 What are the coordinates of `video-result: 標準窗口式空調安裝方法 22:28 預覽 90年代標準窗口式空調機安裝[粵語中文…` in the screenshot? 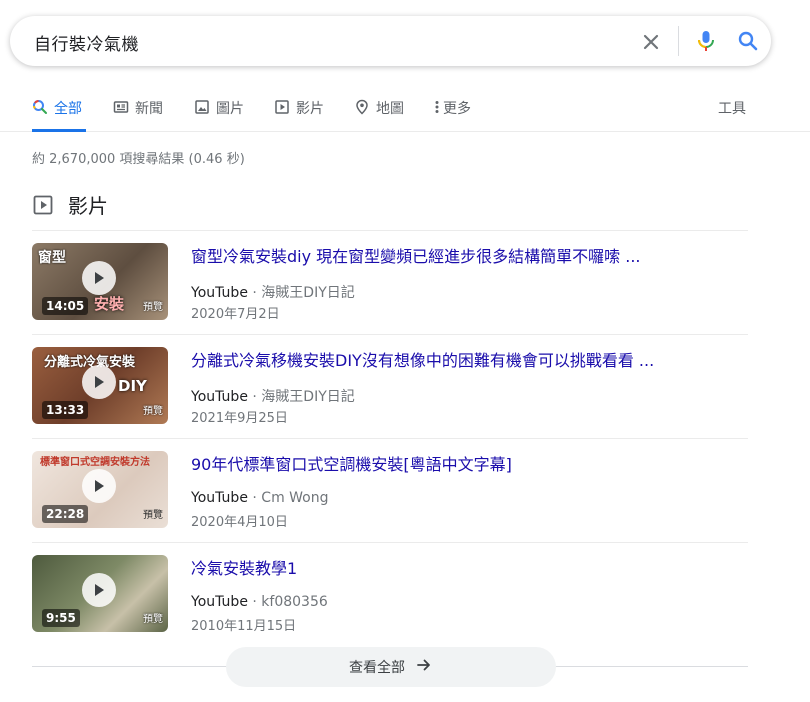 It's located at (390, 490).